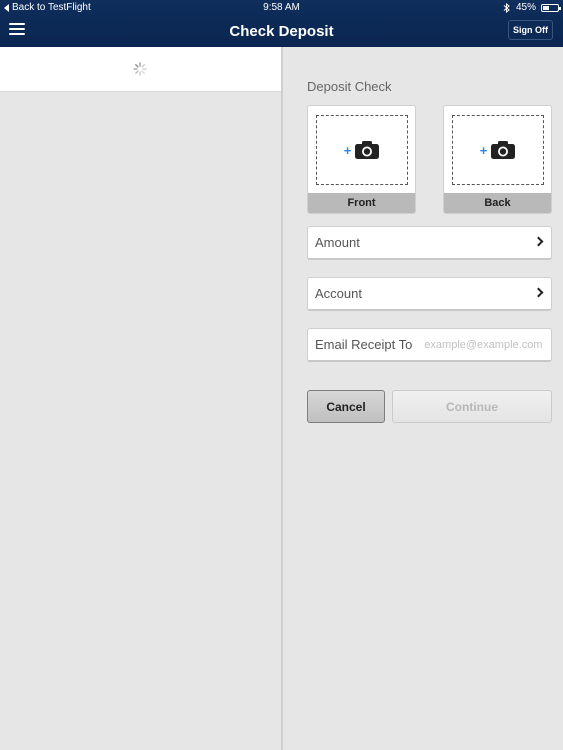 The width and height of the screenshot is (563, 750). I want to click on front-photo-label: Front, so click(361, 203).